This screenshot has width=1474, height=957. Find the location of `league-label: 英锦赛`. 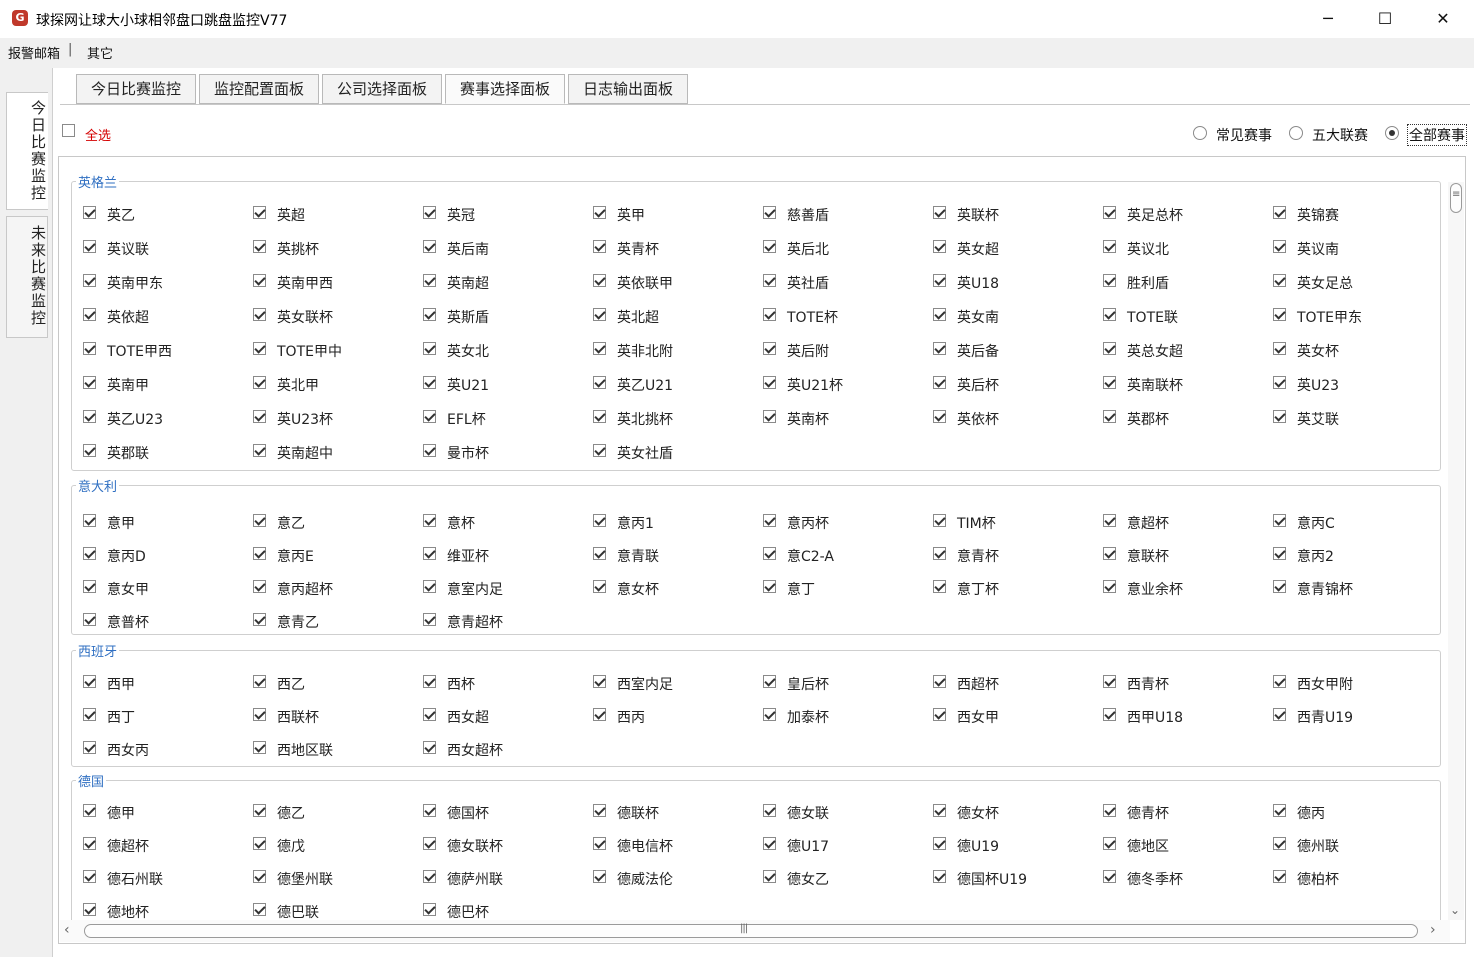

league-label: 英锦赛 is located at coordinates (1318, 215).